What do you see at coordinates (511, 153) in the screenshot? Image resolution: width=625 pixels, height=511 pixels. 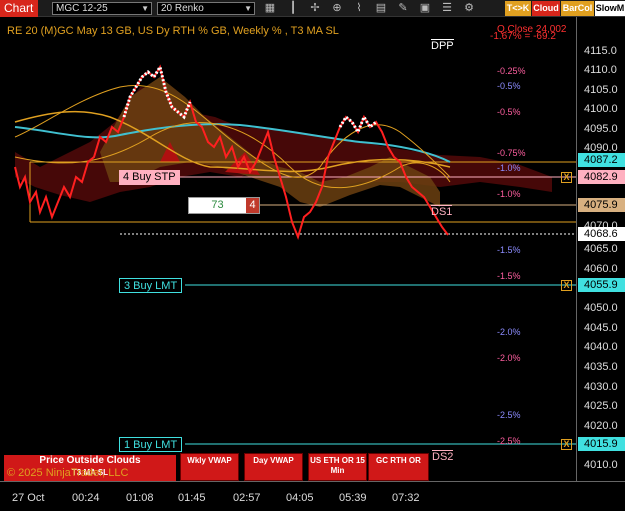 I see `pct-label: -0.75%` at bounding box center [511, 153].